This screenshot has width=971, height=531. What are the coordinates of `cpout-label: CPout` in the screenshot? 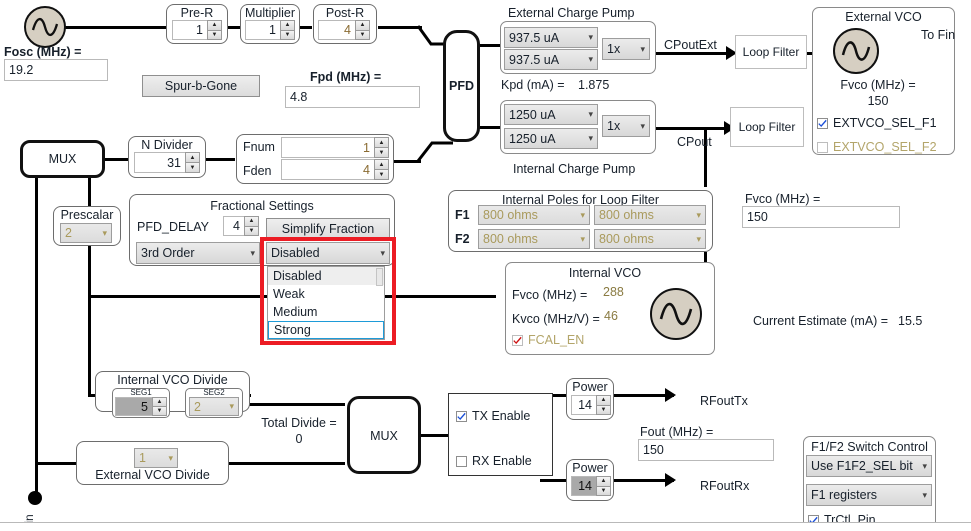 It's located at (694, 142).